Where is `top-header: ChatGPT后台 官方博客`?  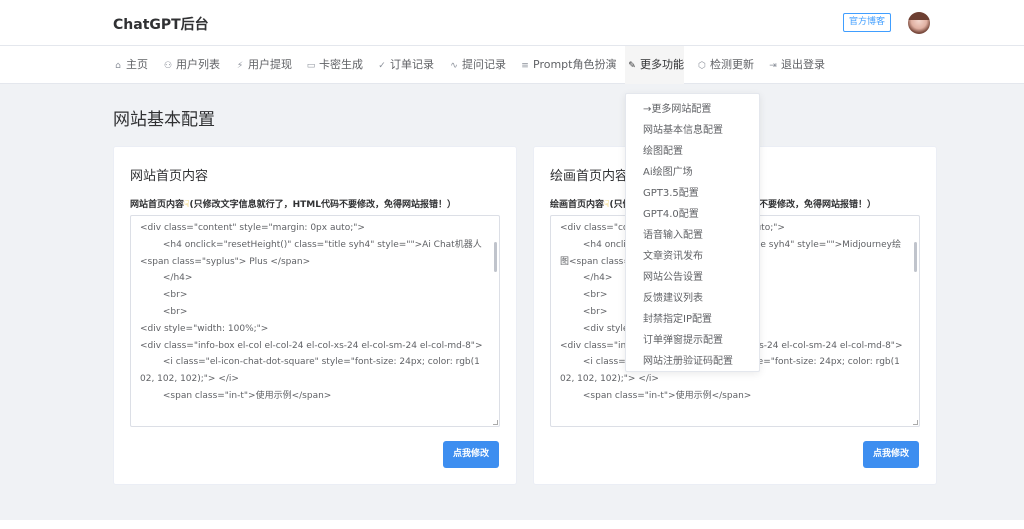 top-header: ChatGPT后台 官方博客 is located at coordinates (512, 23).